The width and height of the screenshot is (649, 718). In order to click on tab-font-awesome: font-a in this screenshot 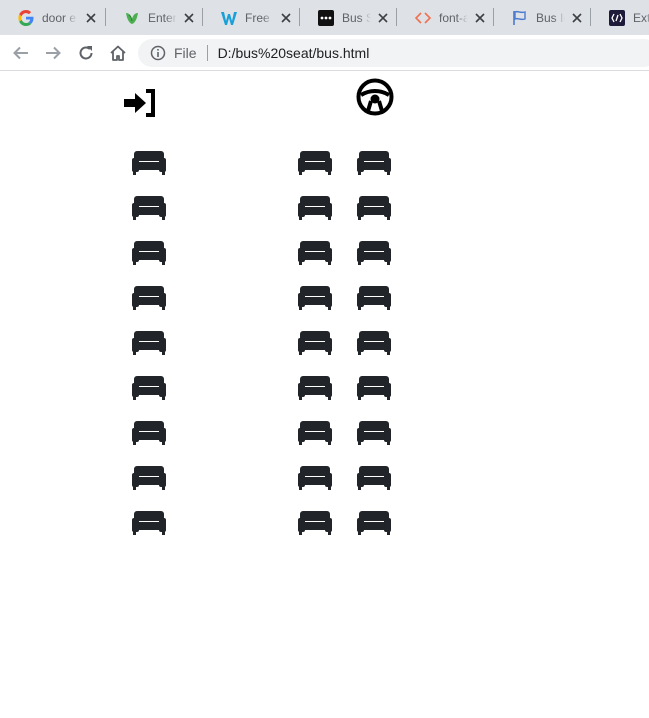, I will do `click(445, 17)`.